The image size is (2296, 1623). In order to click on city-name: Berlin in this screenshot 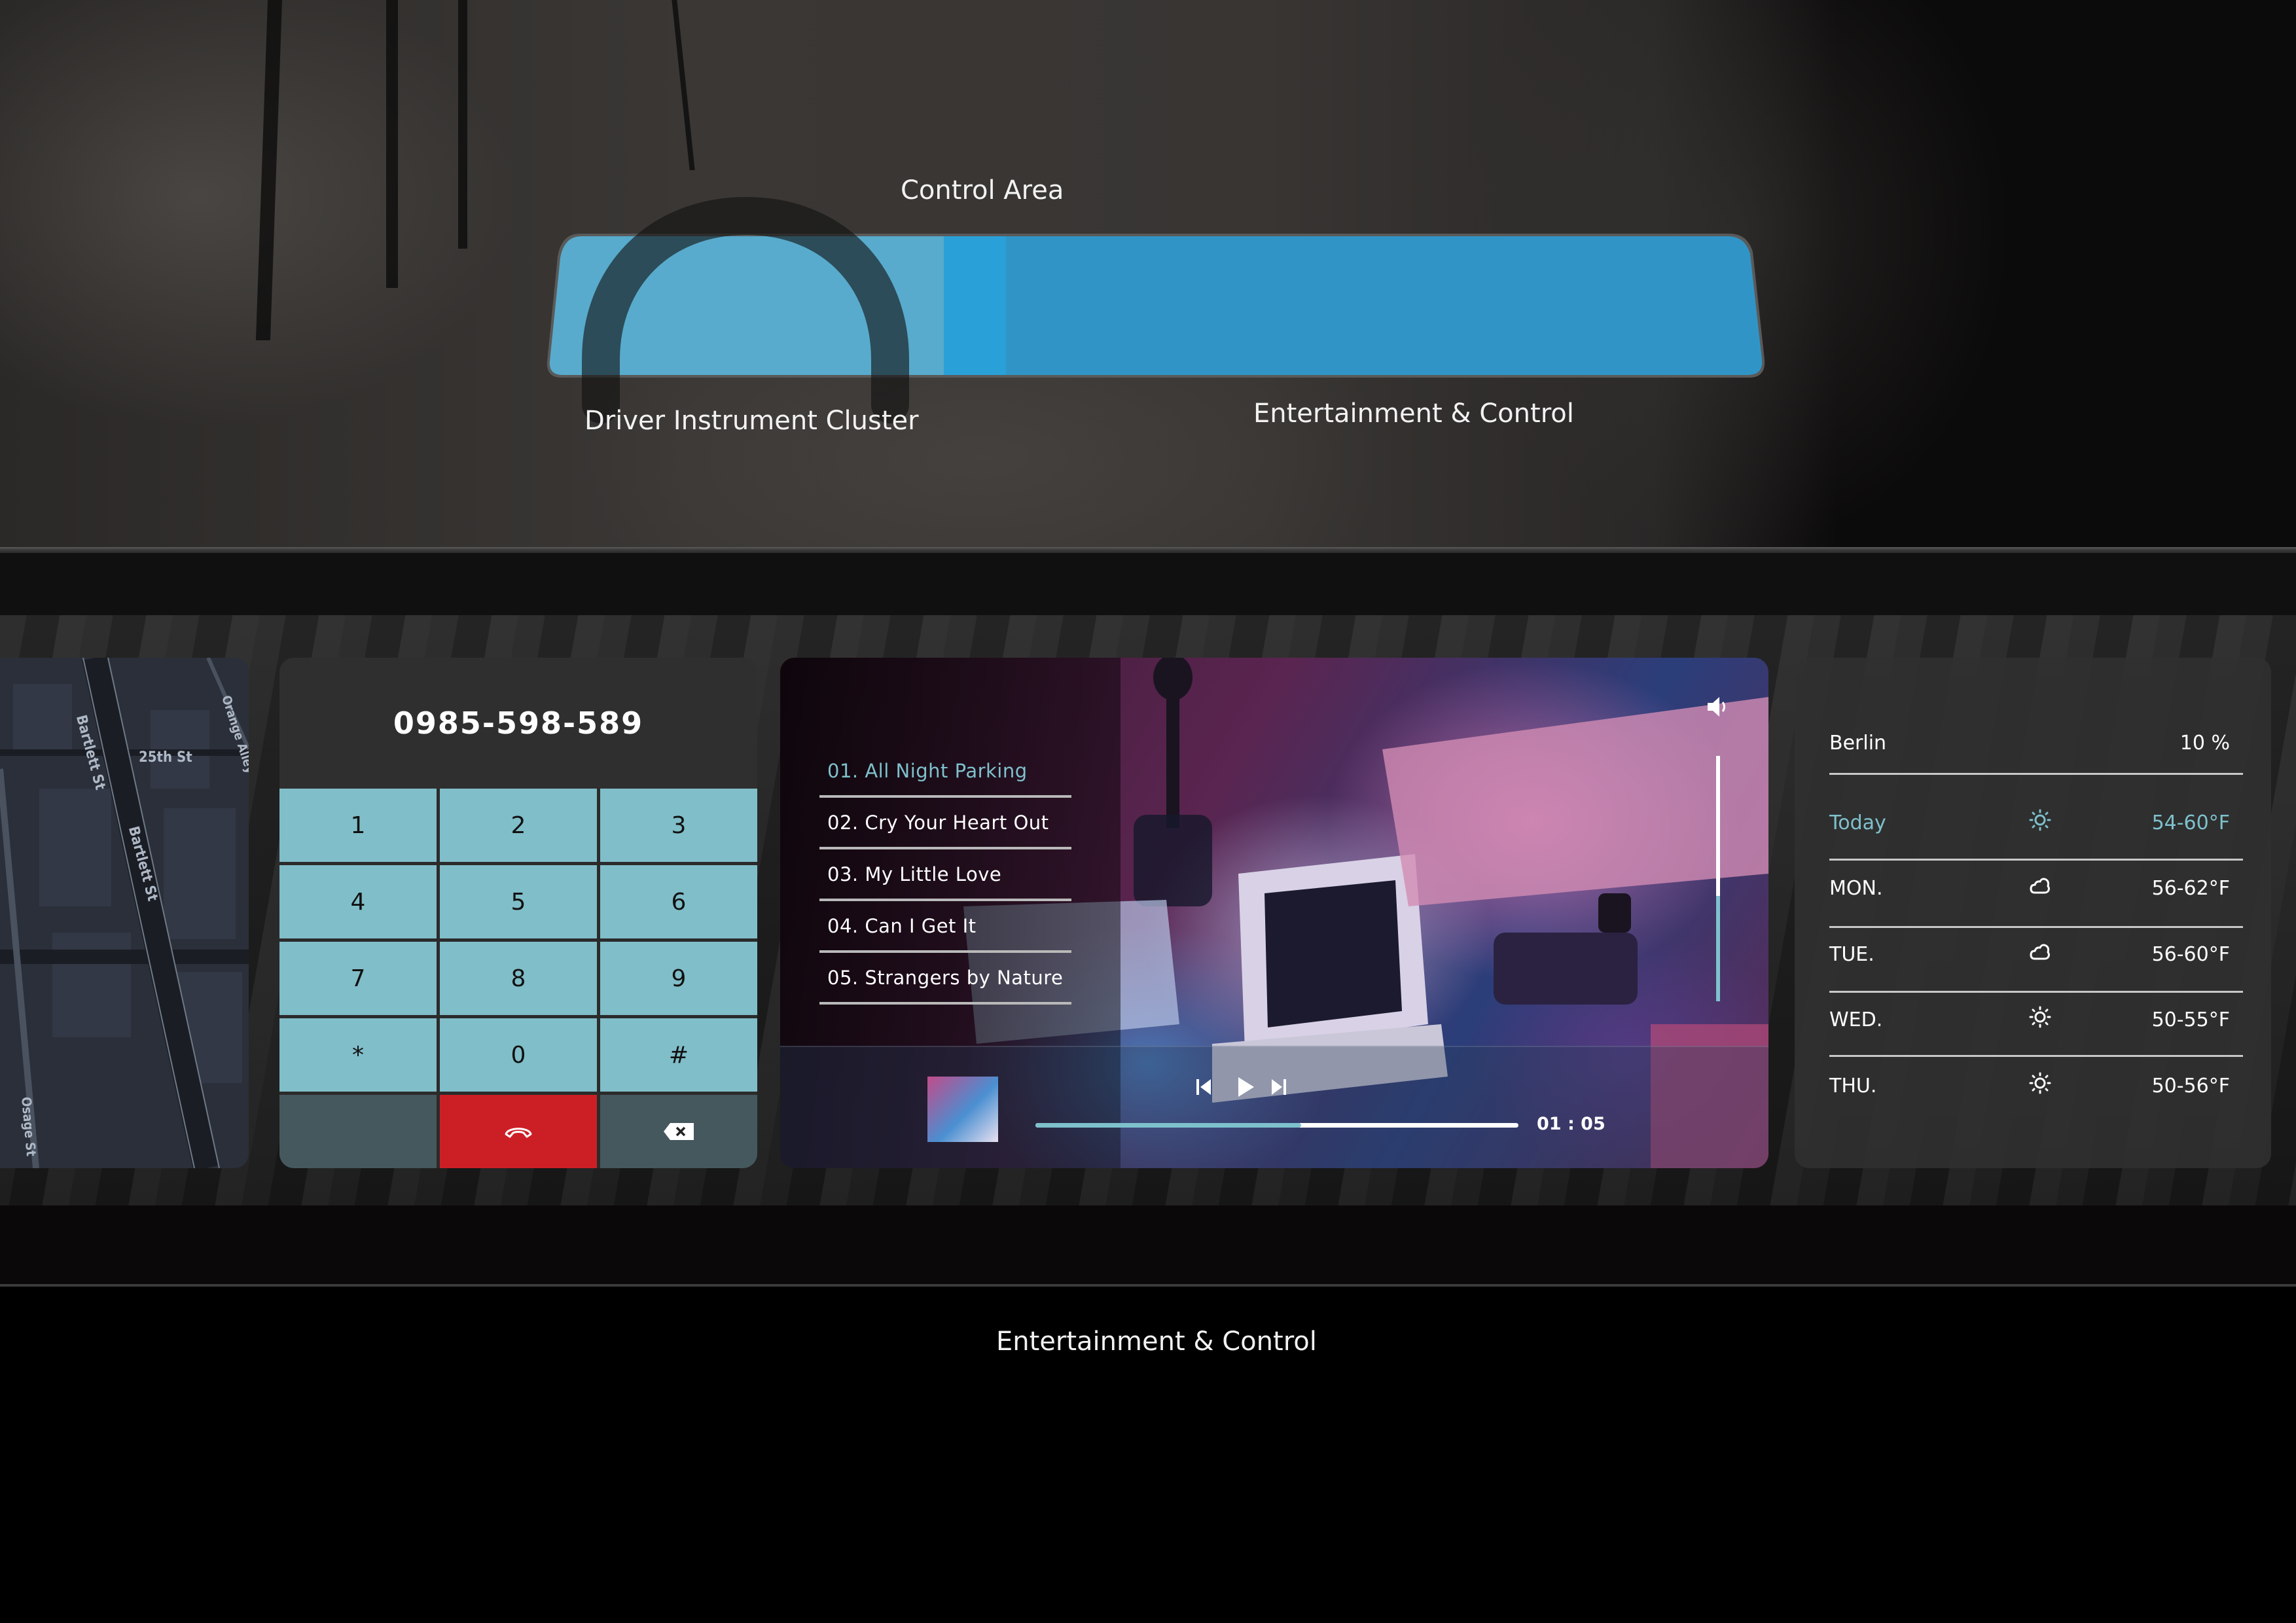, I will do `click(1858, 743)`.